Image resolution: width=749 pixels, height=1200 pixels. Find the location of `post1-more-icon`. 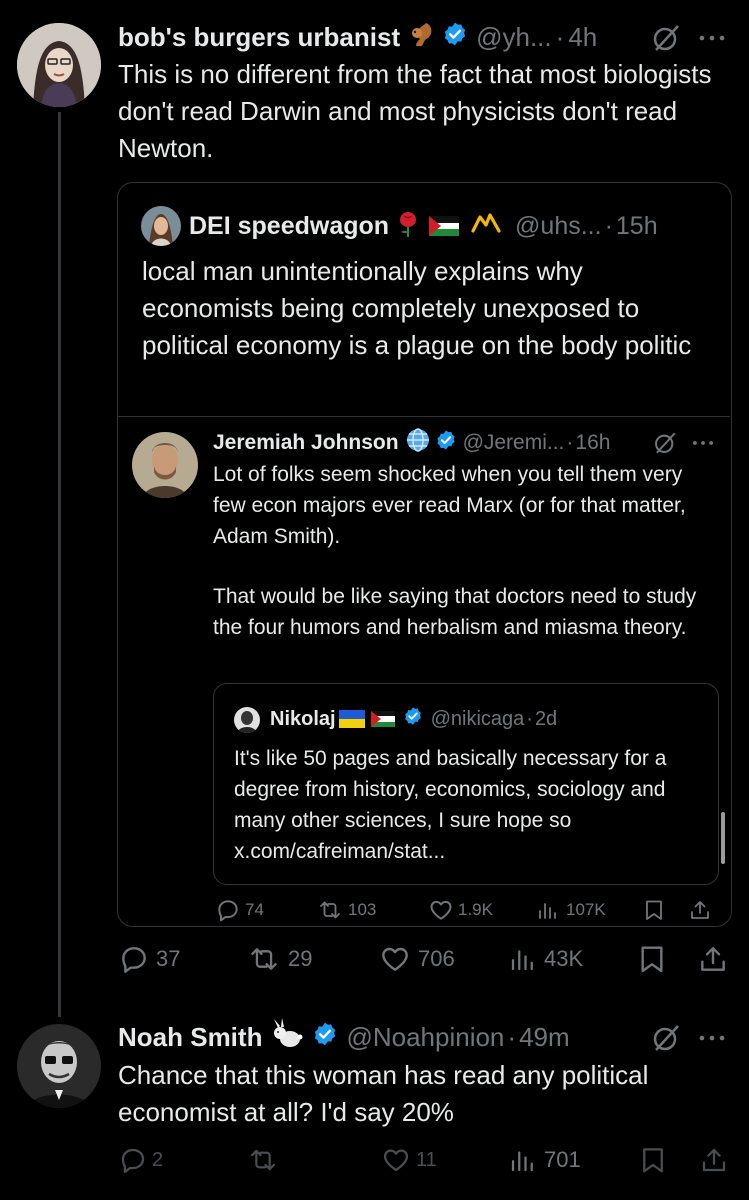

post1-more-icon is located at coordinates (712, 40).